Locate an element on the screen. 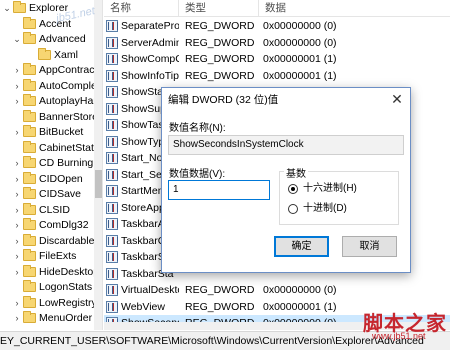 This screenshot has height=350, width=450. tree-item-label: CIDOpen is located at coordinates (61, 178).